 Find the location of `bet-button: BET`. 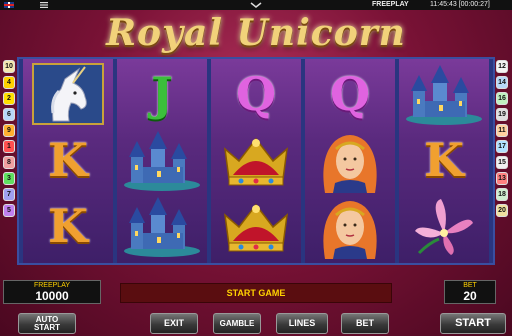

bet-button: BET is located at coordinates (365, 323).